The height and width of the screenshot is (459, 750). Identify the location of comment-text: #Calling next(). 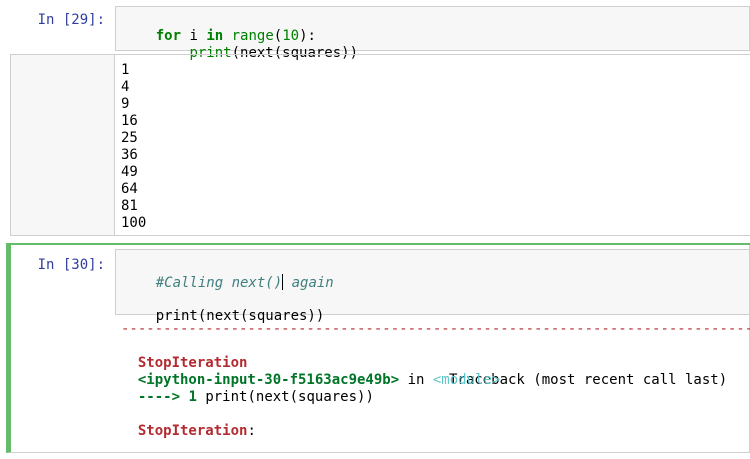
(219, 283).